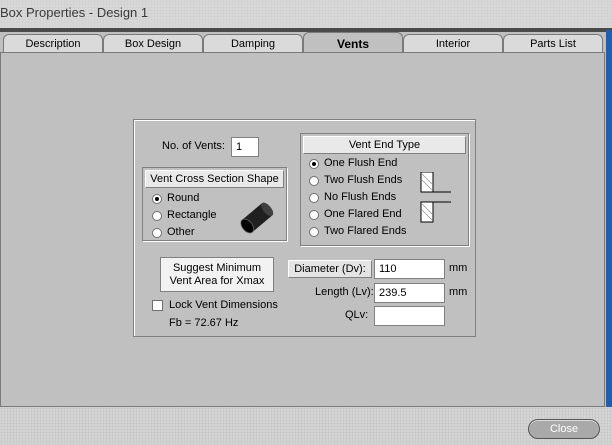 The height and width of the screenshot is (445, 612). I want to click on rectangle-label: Rectangle, so click(192, 215).